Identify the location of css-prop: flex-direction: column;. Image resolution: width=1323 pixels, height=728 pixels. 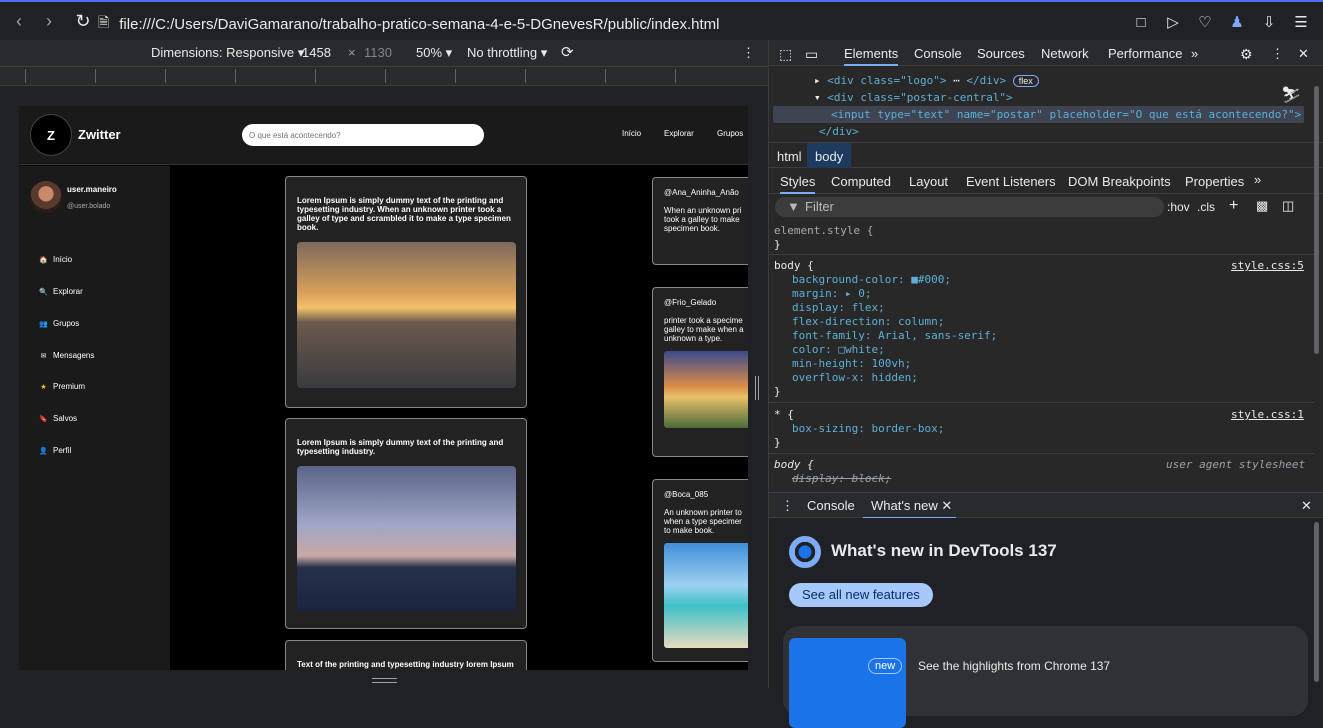
(868, 321).